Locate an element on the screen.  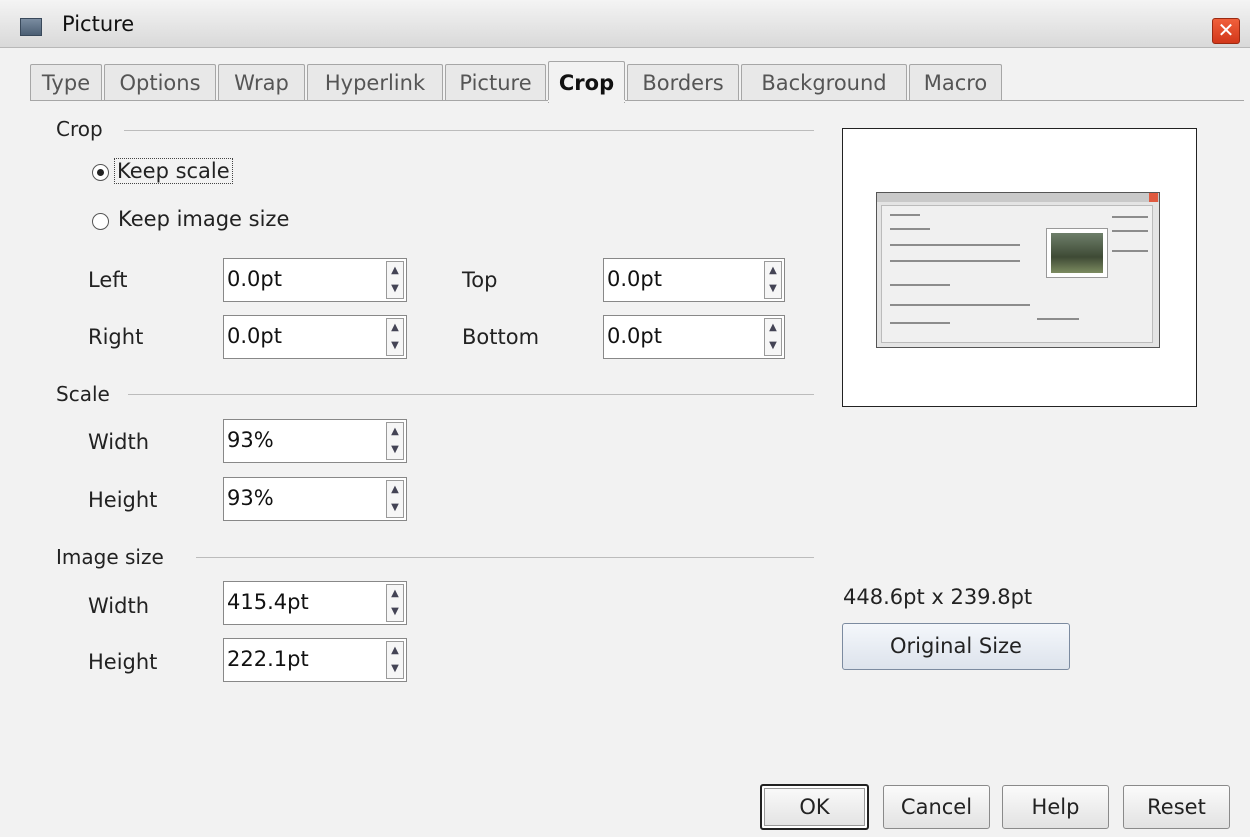
tab-background: Background is located at coordinates (824, 82).